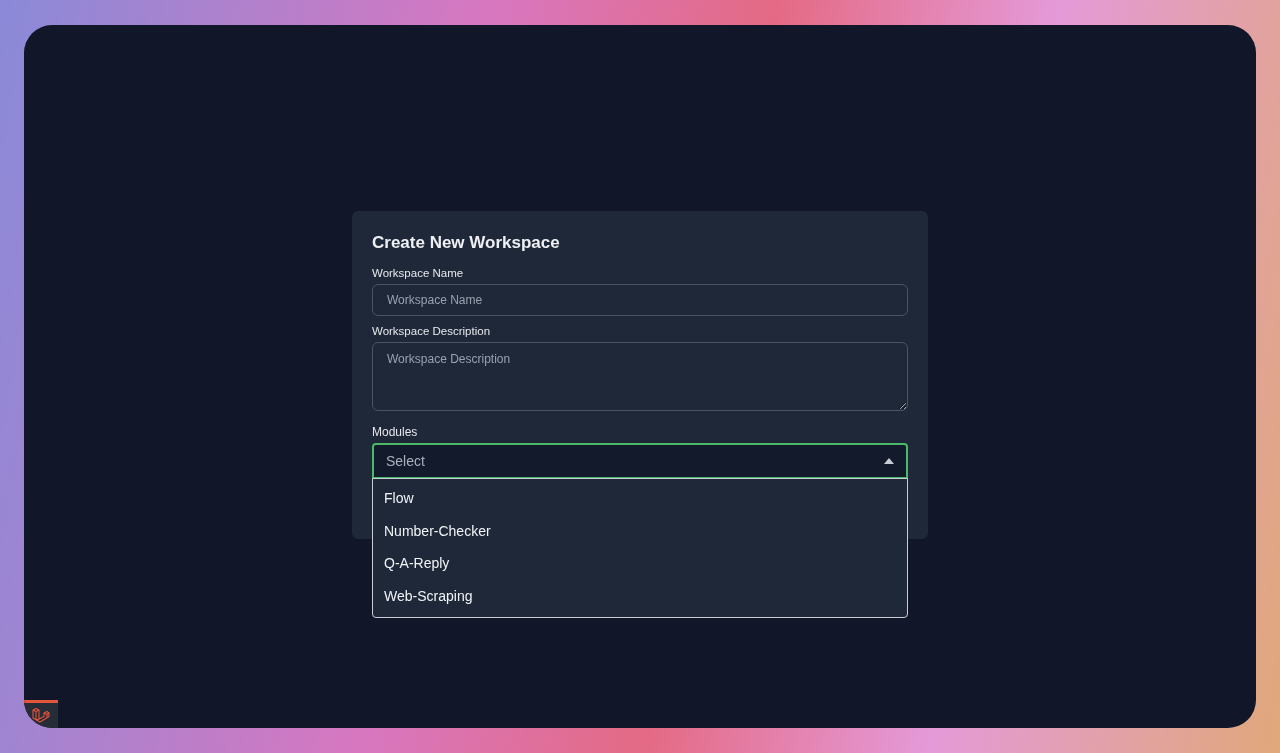 The height and width of the screenshot is (753, 1280). Describe the element at coordinates (640, 461) in the screenshot. I see `modules-select: Select` at that location.